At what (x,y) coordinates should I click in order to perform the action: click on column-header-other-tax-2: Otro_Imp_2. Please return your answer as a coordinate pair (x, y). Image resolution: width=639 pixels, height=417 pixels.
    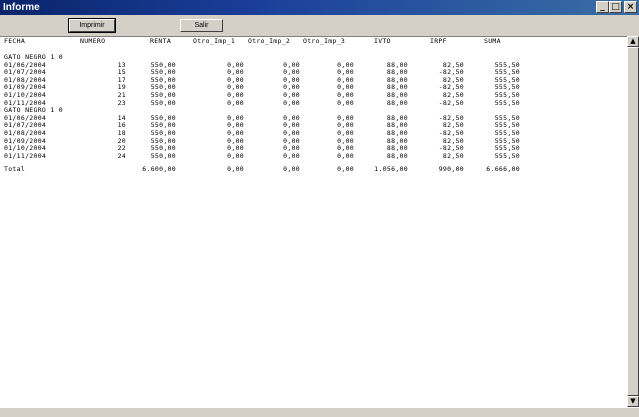
    Looking at the image, I should click on (269, 41).